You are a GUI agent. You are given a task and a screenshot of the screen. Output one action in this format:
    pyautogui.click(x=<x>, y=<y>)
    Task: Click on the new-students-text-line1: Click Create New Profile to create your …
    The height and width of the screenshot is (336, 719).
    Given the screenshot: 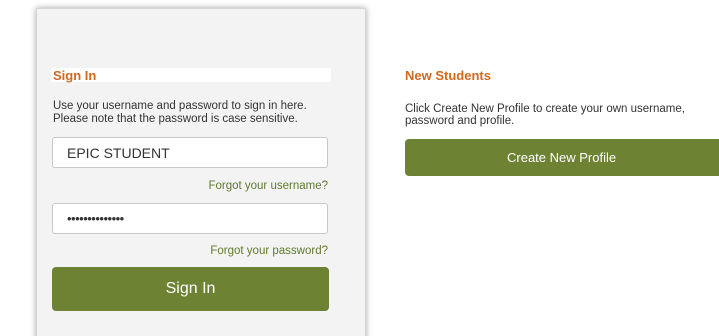 What is the action you would take?
    pyautogui.click(x=545, y=109)
    